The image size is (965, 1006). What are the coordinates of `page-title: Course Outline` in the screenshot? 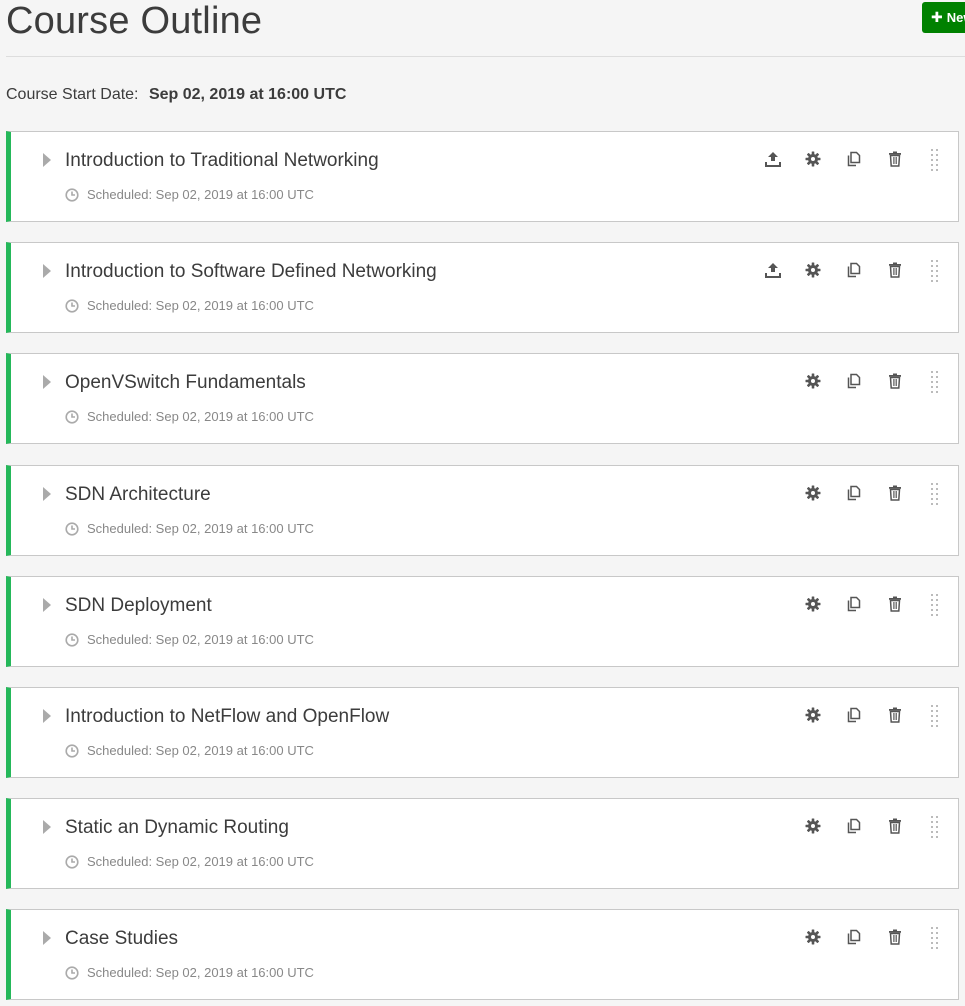 It's located at (134, 21).